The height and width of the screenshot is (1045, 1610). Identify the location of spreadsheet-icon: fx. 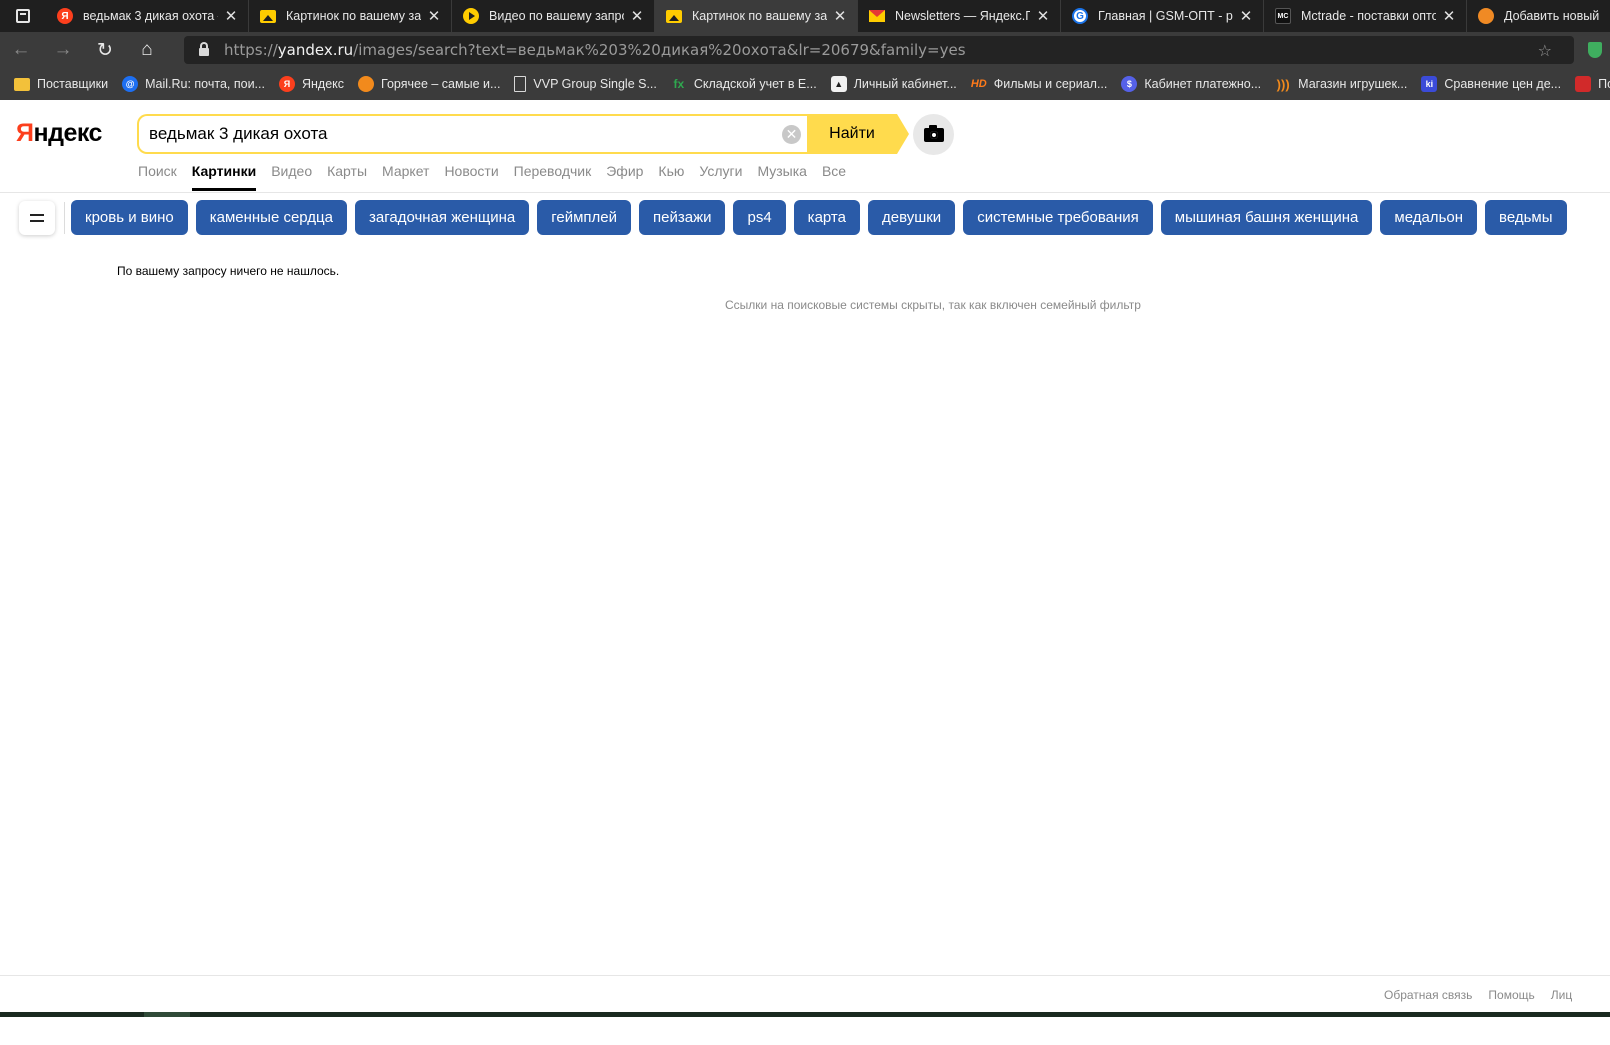
(679, 84).